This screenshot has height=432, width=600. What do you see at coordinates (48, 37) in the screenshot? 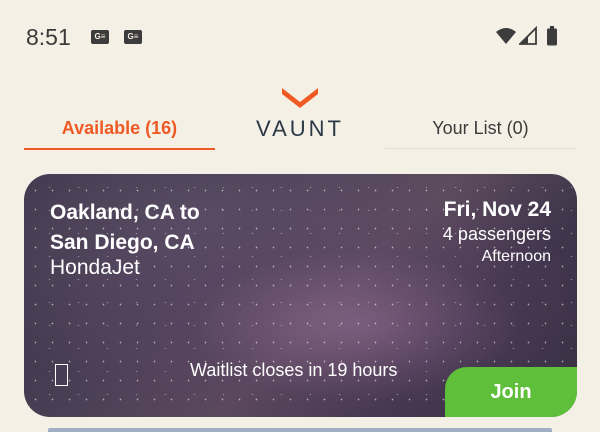
I see `status-time: 8:51` at bounding box center [48, 37].